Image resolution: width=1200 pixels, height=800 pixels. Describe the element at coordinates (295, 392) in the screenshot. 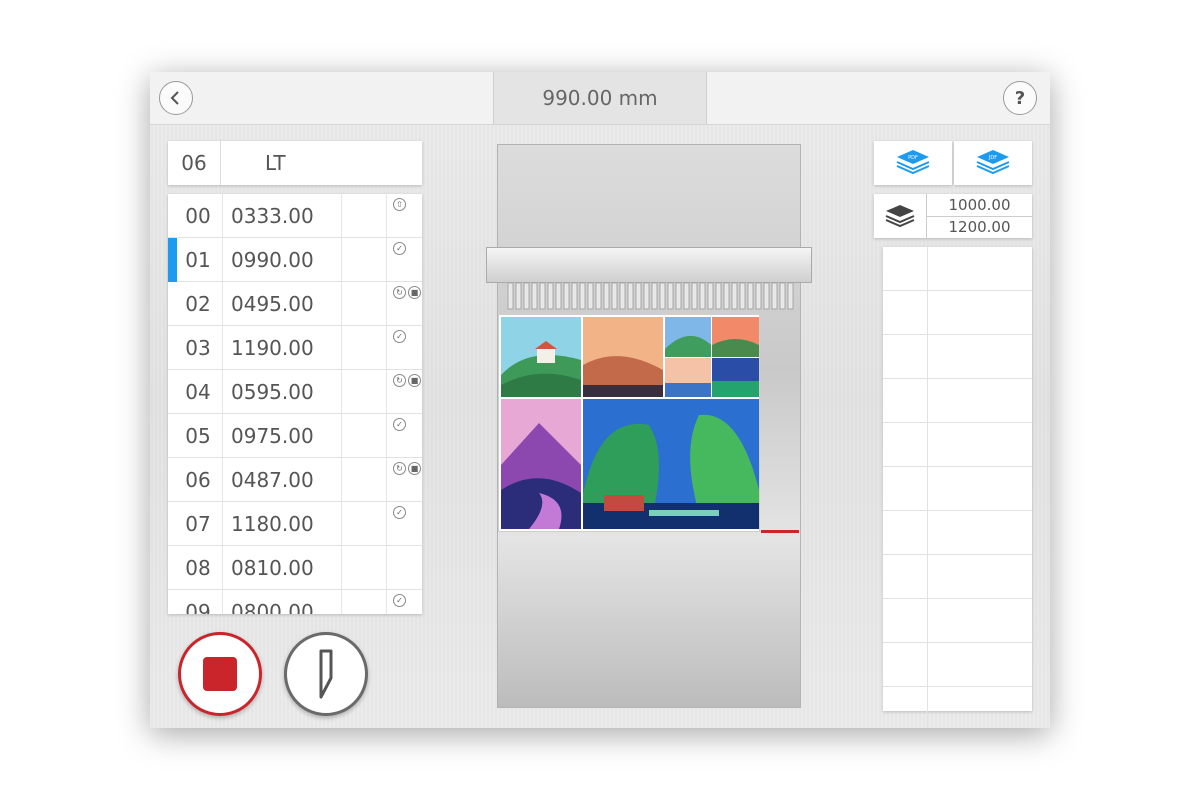

I see `cut-row: 04 0595.00 ↻ ■` at that location.